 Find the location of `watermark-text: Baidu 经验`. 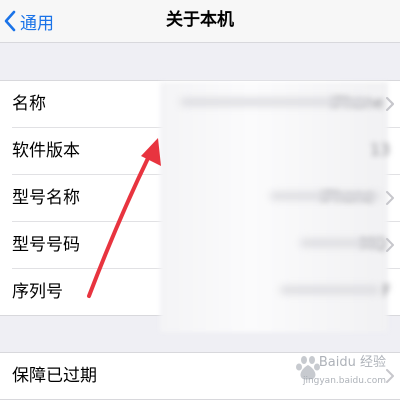

watermark-text: Baidu 经验 is located at coordinates (352, 362).